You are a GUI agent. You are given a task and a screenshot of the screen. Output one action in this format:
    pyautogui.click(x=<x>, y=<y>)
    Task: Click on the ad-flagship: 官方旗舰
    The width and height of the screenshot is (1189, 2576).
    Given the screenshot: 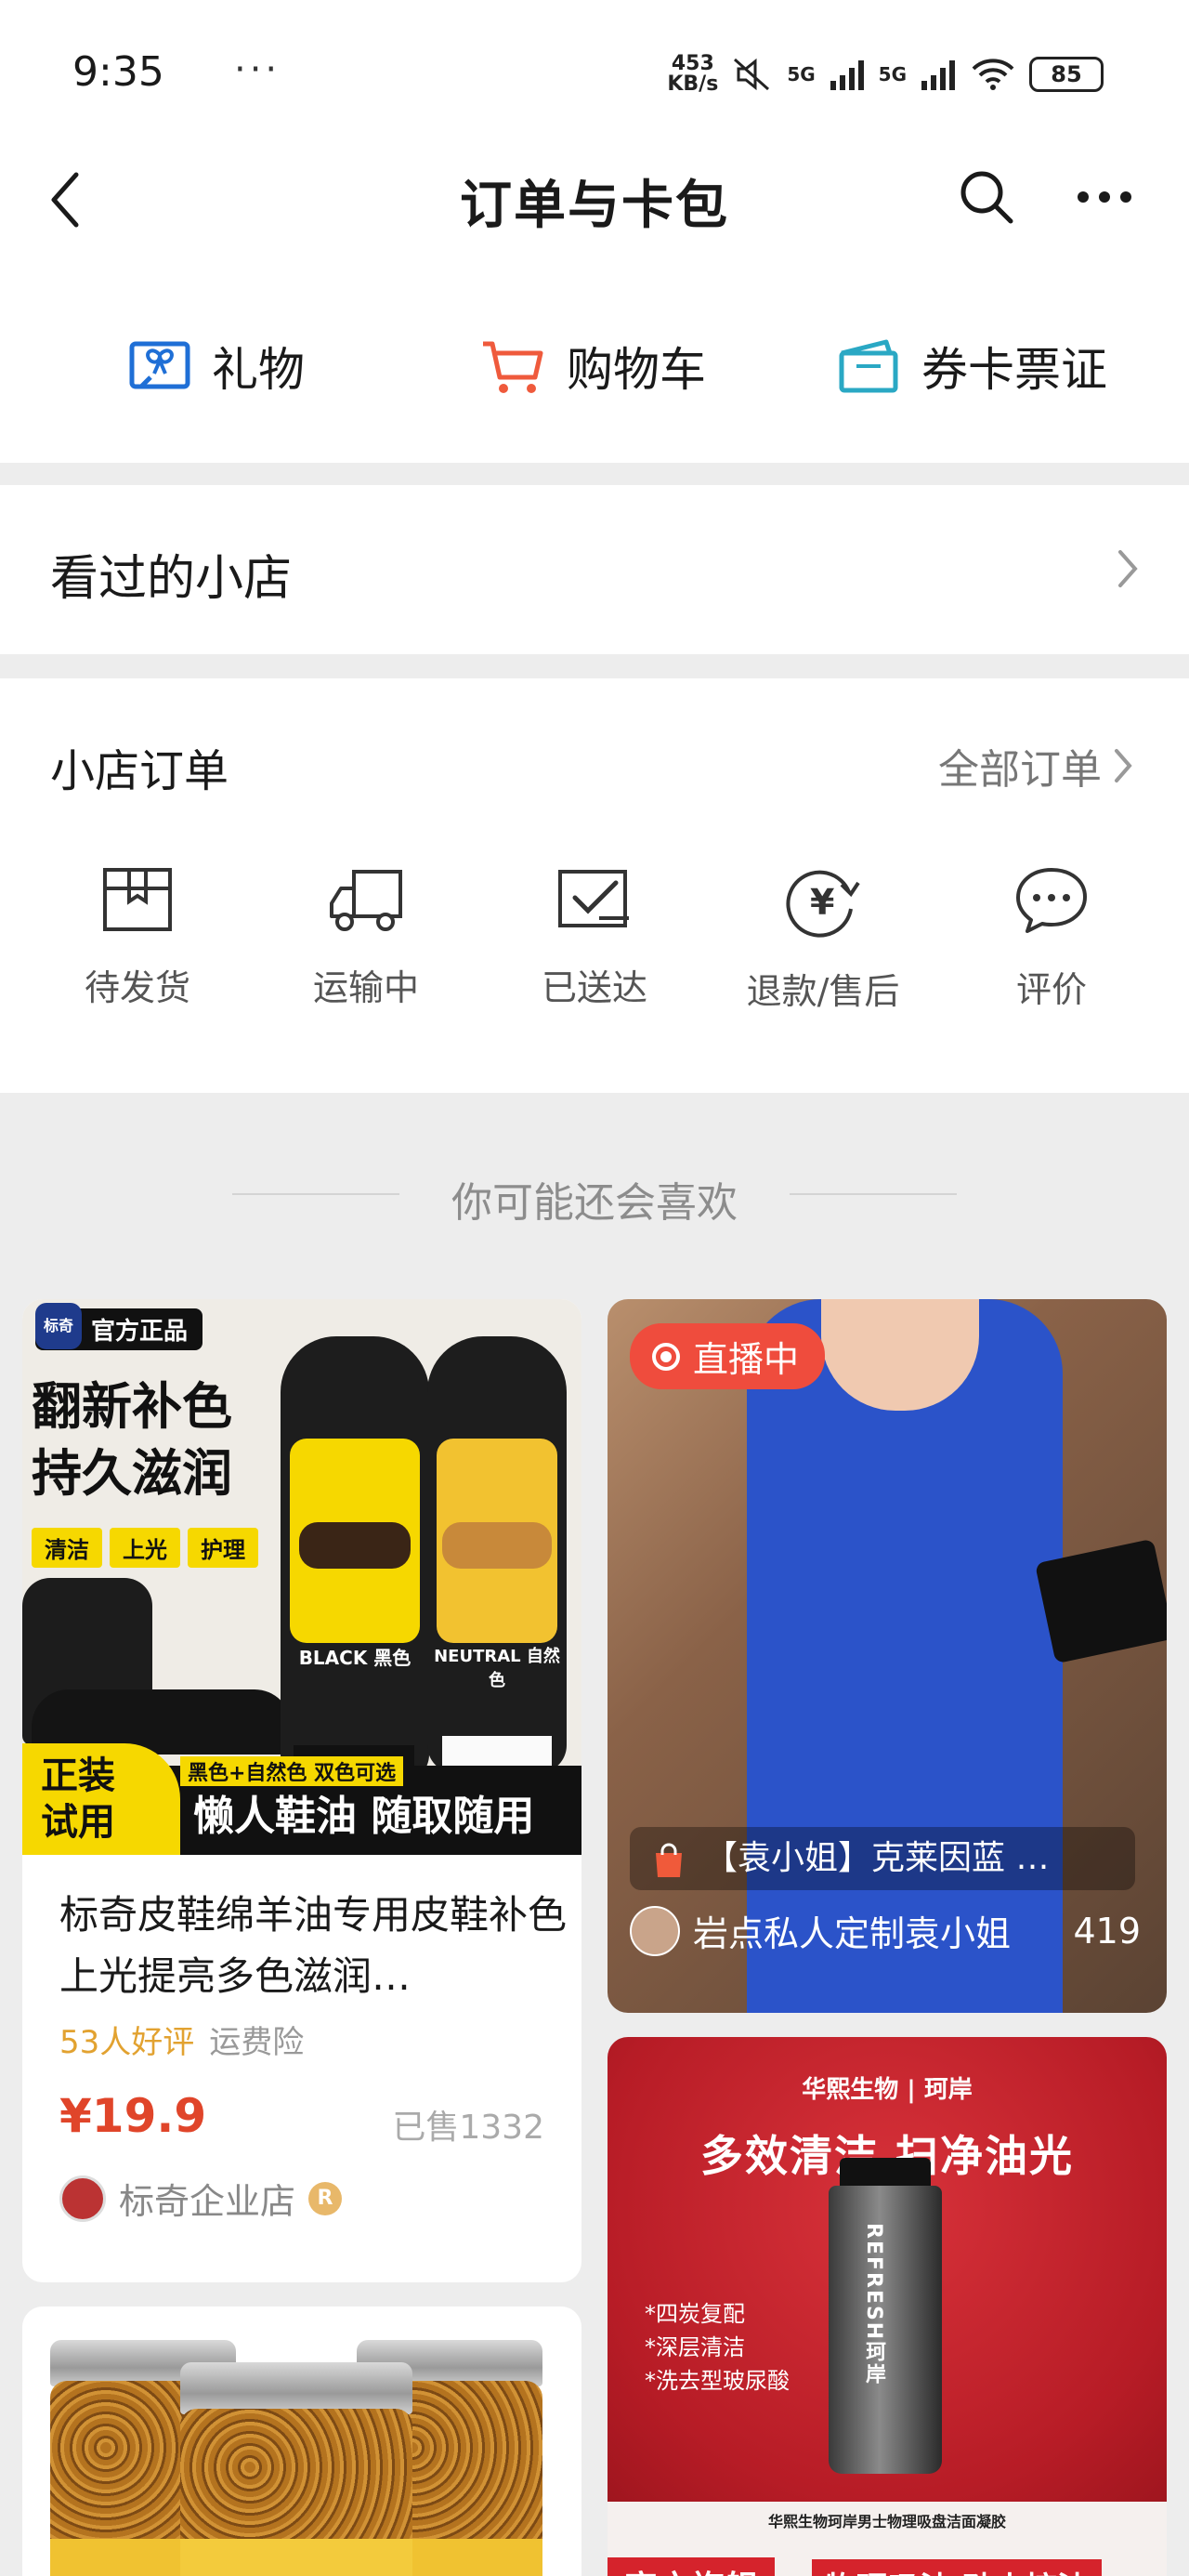 What is the action you would take?
    pyautogui.click(x=692, y=2566)
    